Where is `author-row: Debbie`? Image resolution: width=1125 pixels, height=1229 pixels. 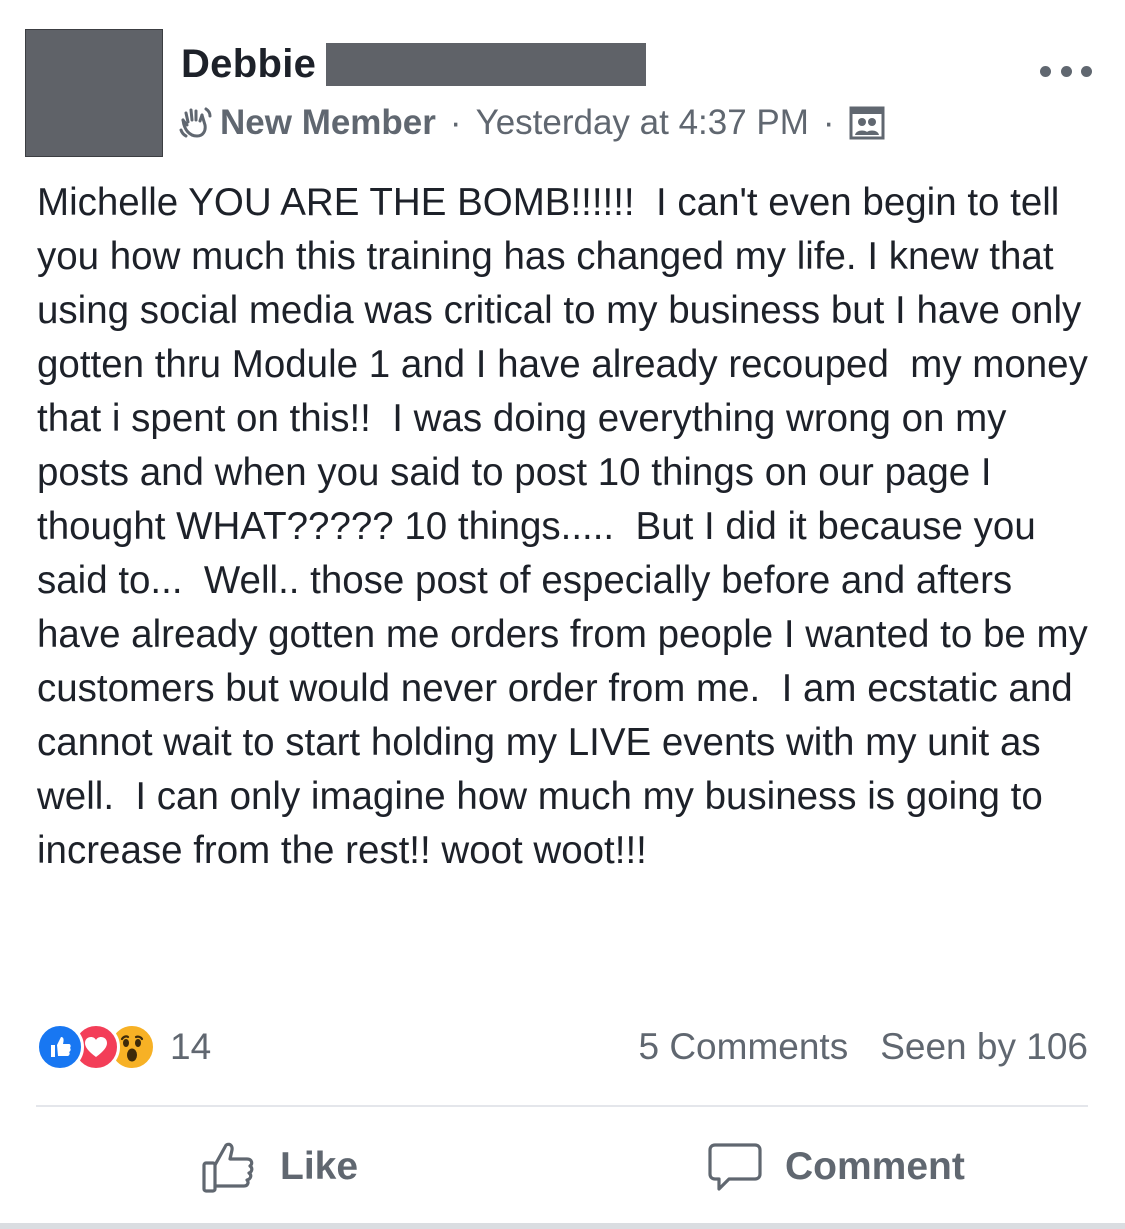
author-row: Debbie is located at coordinates (414, 64).